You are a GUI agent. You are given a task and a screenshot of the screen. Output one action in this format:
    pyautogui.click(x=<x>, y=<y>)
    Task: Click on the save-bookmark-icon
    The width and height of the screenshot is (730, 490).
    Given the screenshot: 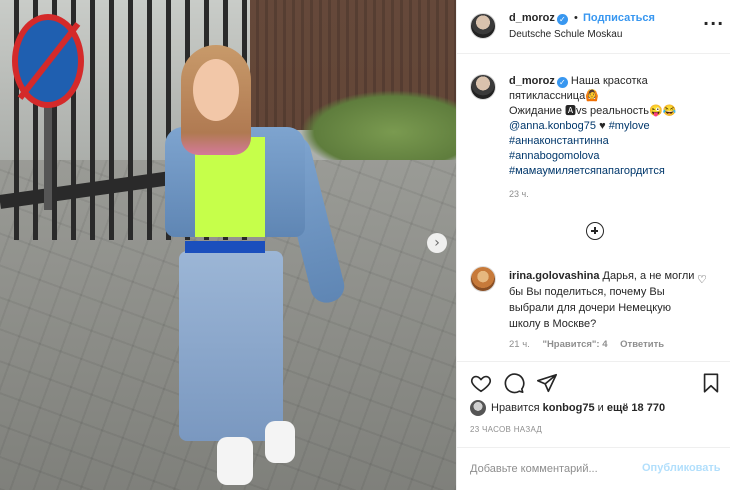 What is the action you would take?
    pyautogui.click(x=711, y=383)
    